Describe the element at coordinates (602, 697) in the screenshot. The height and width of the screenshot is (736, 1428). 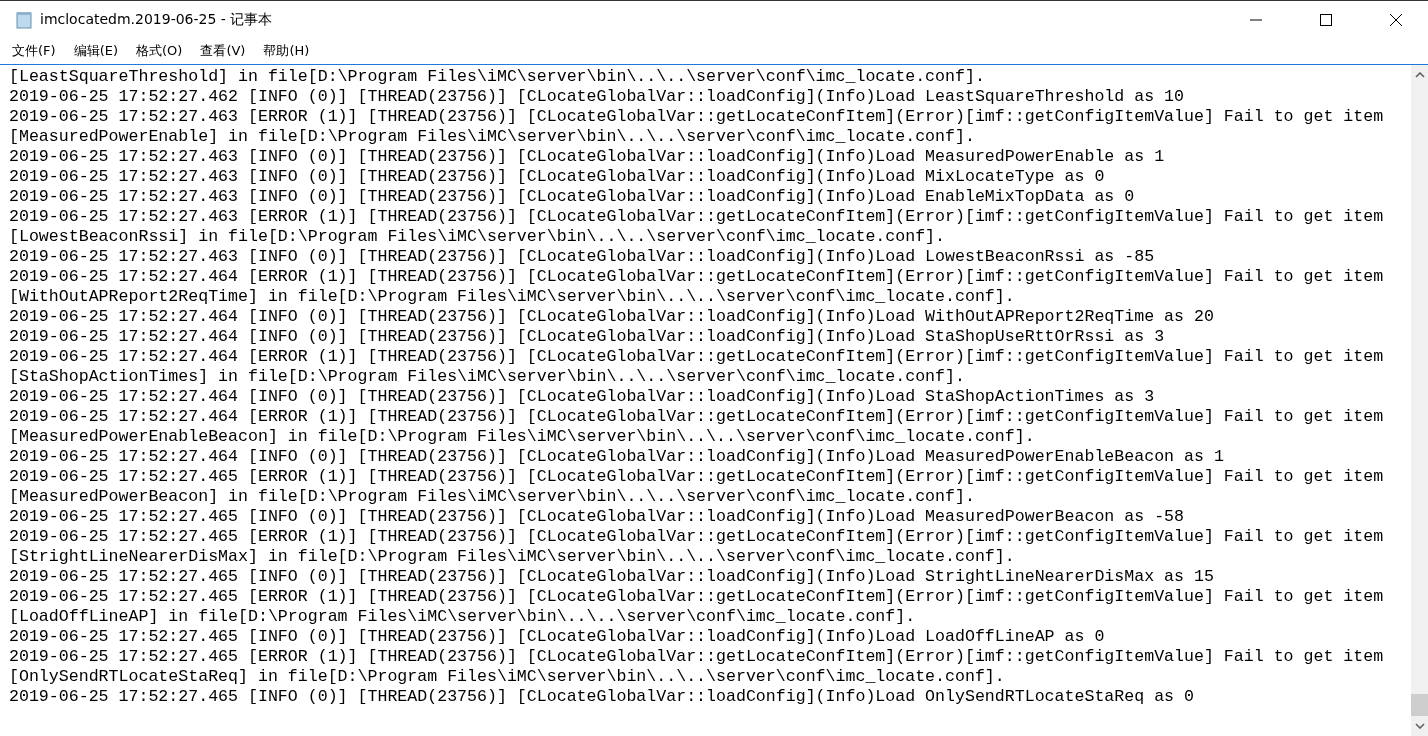
I see `log-line: 2019-06-25 17:52:27.465 [INFO (0)] [THREAD(23756)] [CLocateGlobalVar::loadConfig](Info)Load OnlySendRTLocateStaReq as 0` at that location.